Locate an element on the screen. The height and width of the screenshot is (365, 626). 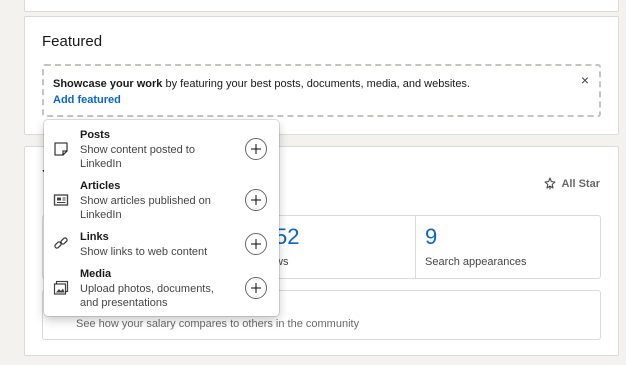
menu-item-description: Show links to web content is located at coordinates (144, 252).